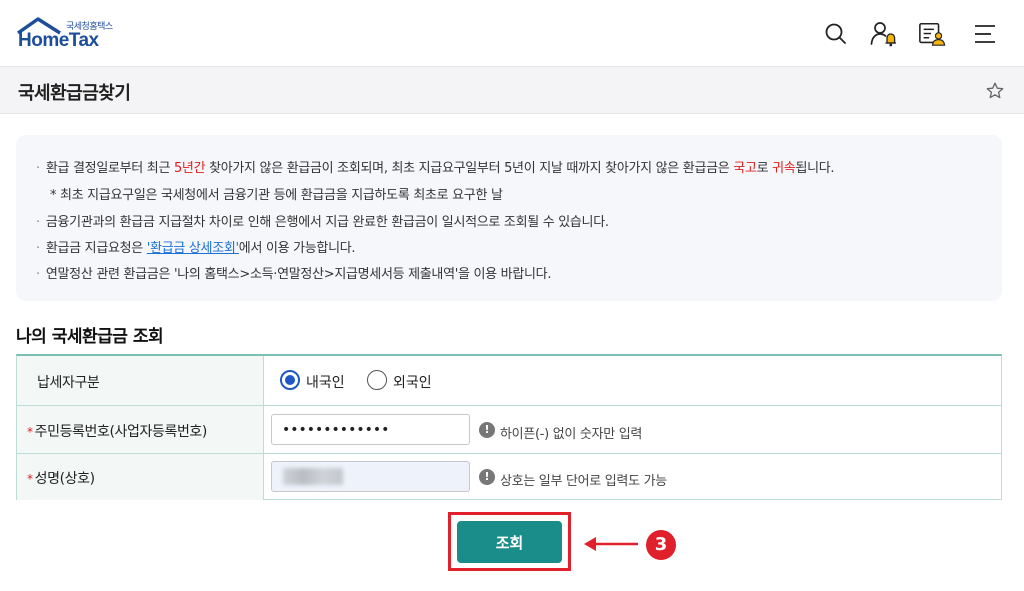 The width and height of the screenshot is (1024, 591). I want to click on name-label: * 성명(상호), so click(61, 479).